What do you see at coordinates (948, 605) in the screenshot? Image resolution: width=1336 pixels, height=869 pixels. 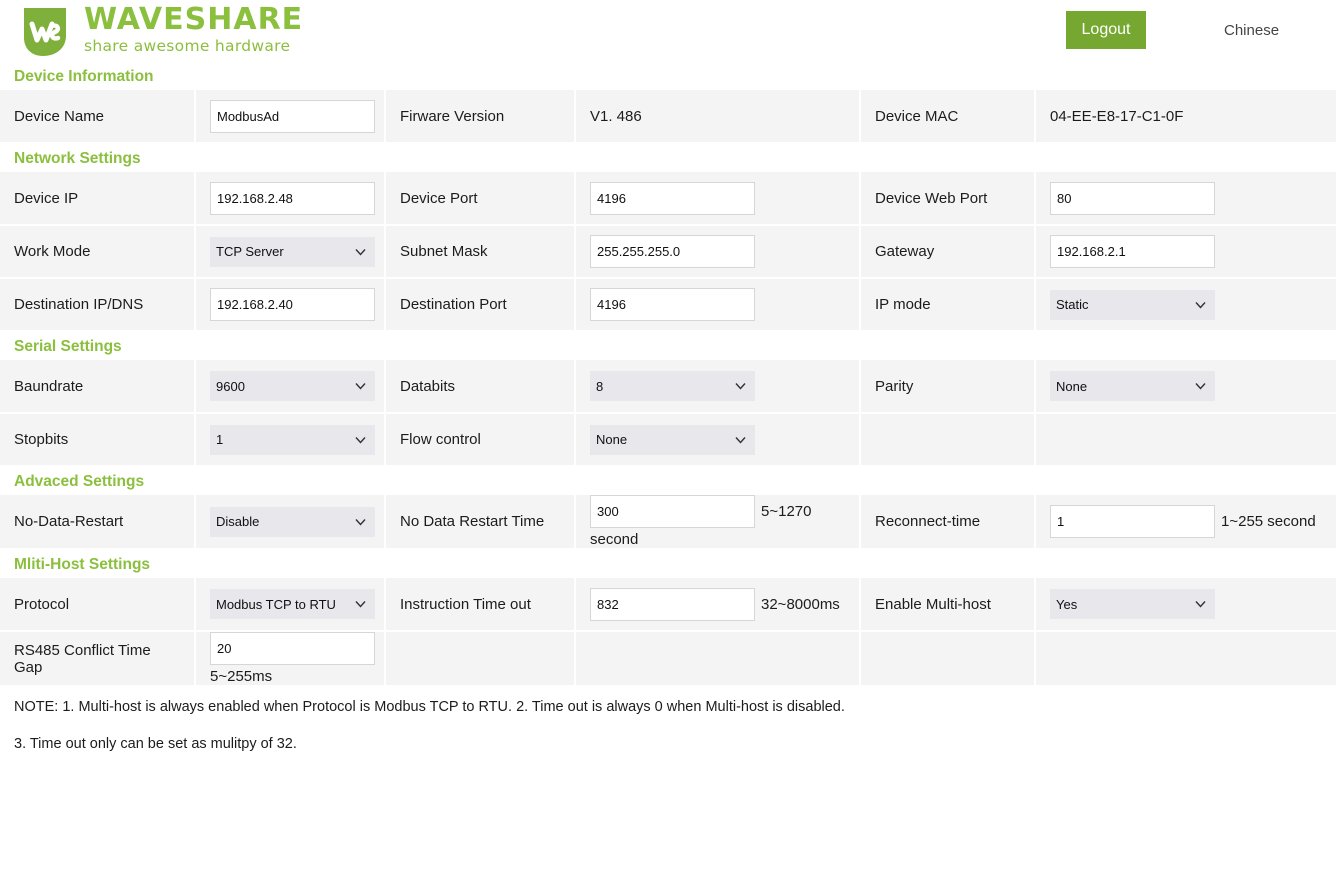 I see `enable-multi-host-label: Enable Multi-host` at bounding box center [948, 605].